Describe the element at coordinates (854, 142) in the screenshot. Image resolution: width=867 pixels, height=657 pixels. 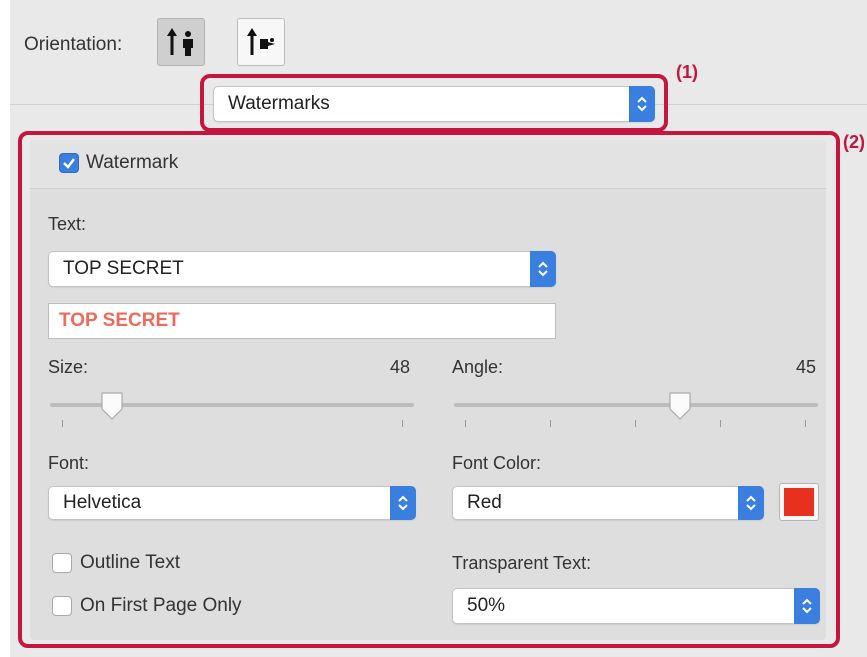
I see `annotation-label-2: (2)` at that location.